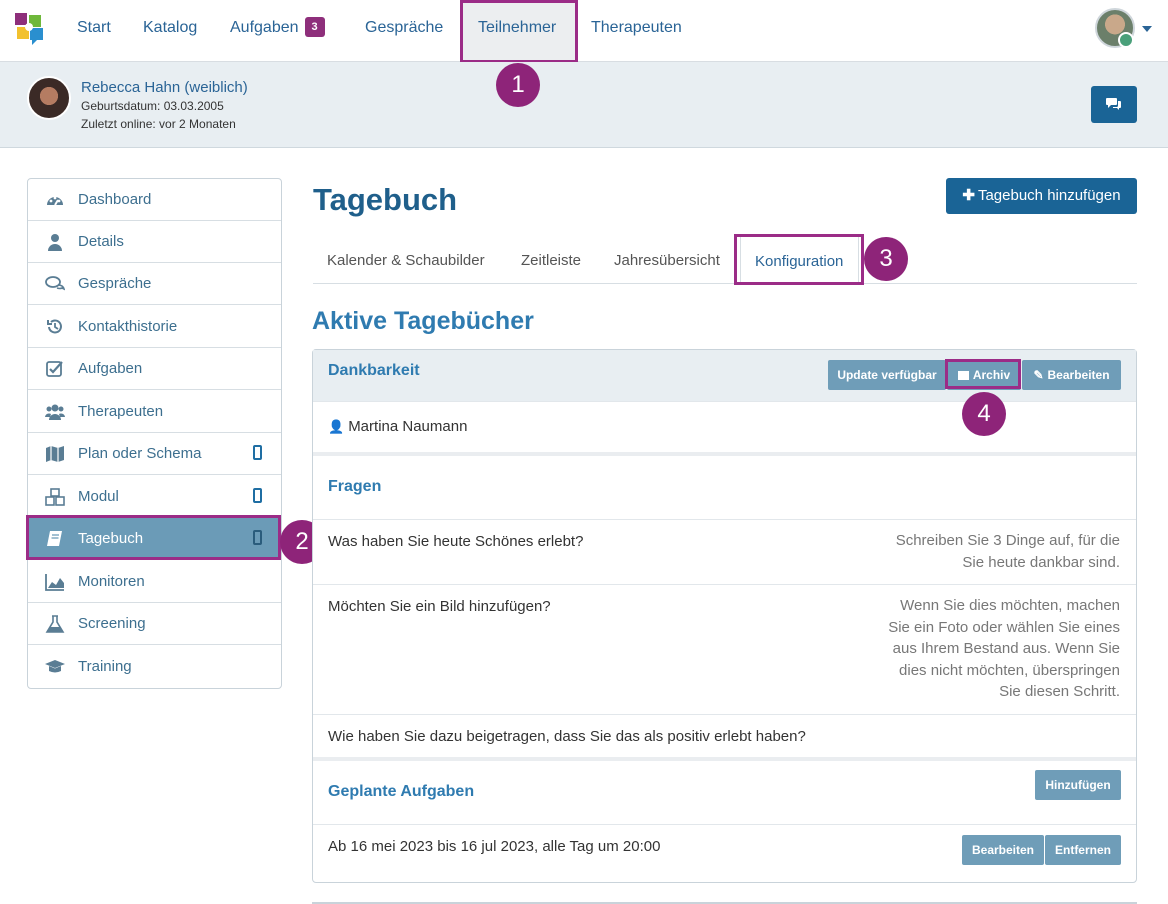 The width and height of the screenshot is (1168, 904). Describe the element at coordinates (55, 201) in the screenshot. I see `dashboard-icon` at that location.